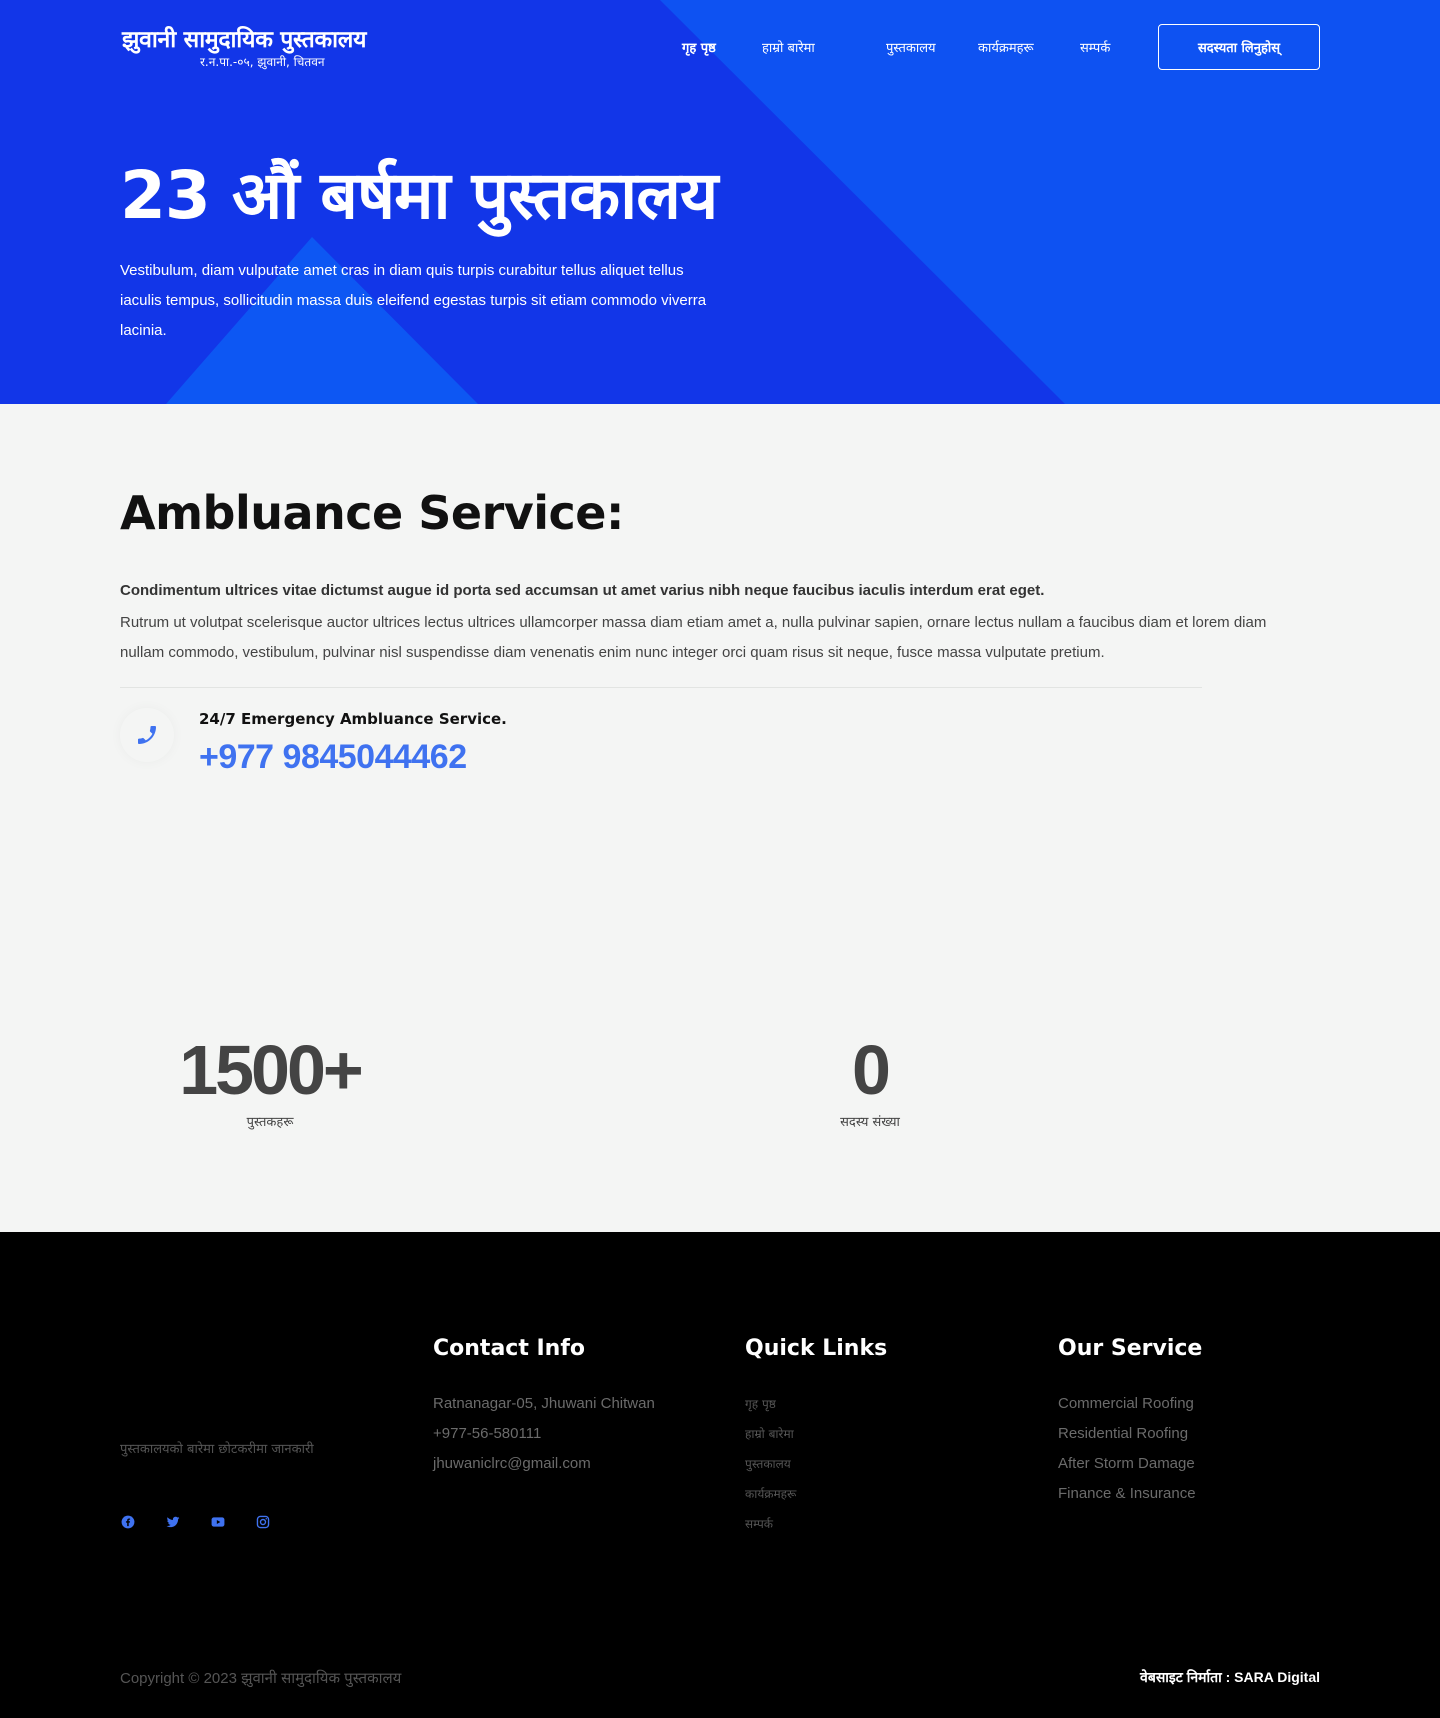  I want to click on divider, so click(661, 687).